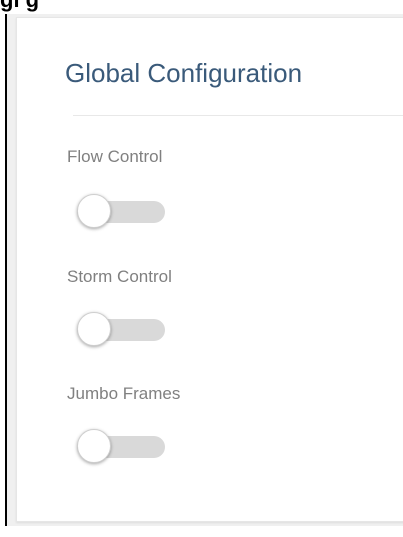 This screenshot has width=403, height=537. Describe the element at coordinates (201, 7) in the screenshot. I see `cropped-heading: gl g` at that location.